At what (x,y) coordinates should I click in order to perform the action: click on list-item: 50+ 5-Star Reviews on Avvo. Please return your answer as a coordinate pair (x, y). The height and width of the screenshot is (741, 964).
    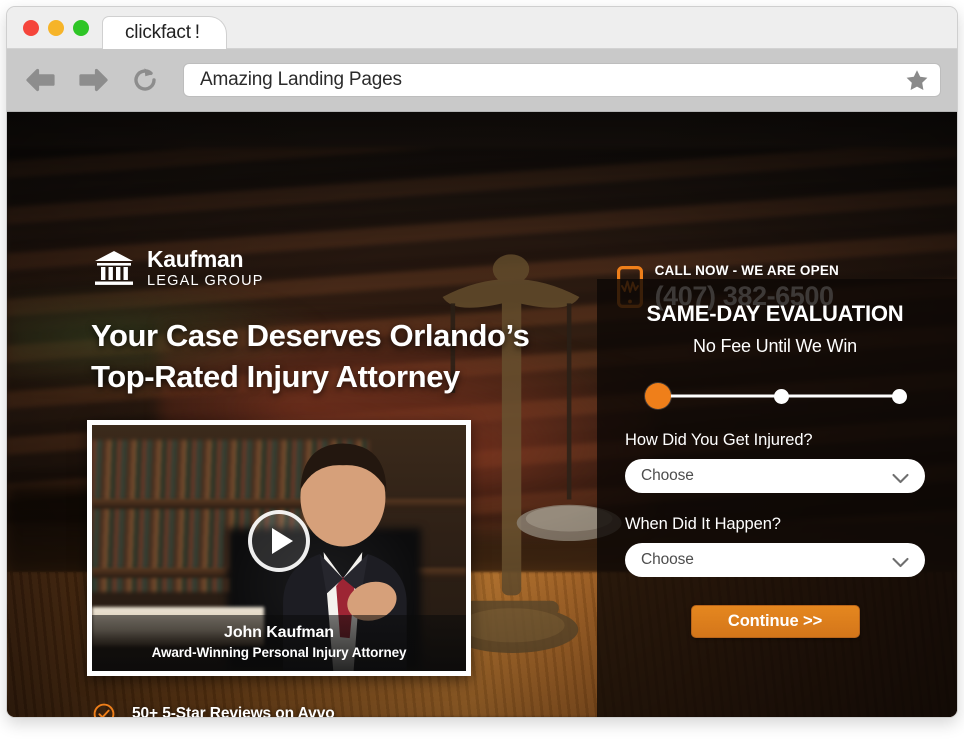
    Looking at the image, I should click on (295, 706).